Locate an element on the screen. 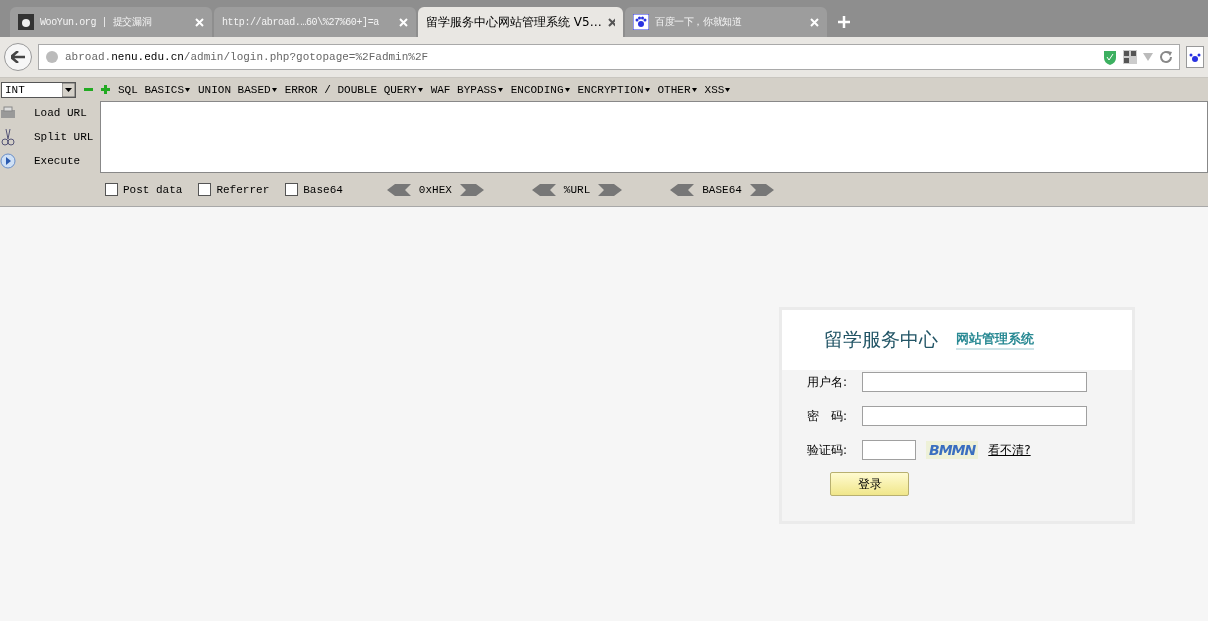  tab-title: http://abroad.…60\%27%60+]=a is located at coordinates (301, 22).